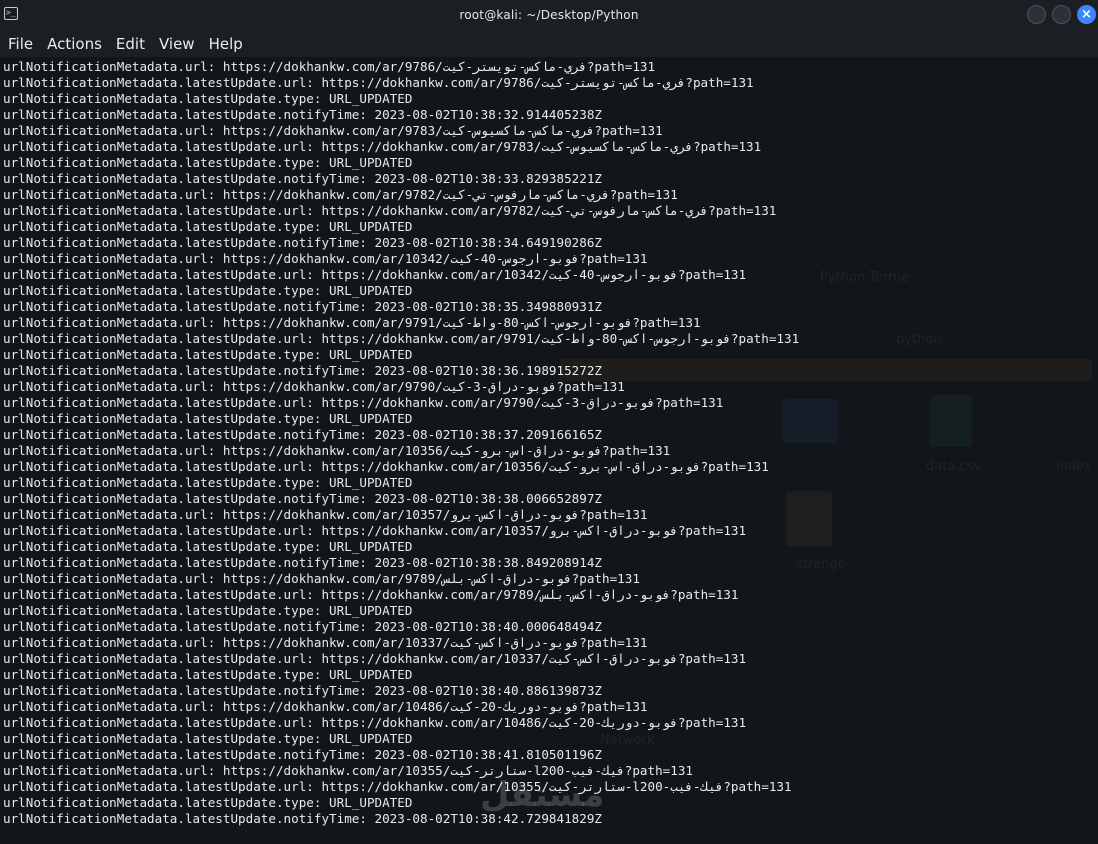 The width and height of the screenshot is (1098, 844). I want to click on terminal-scrollbar, so click(1095, 450).